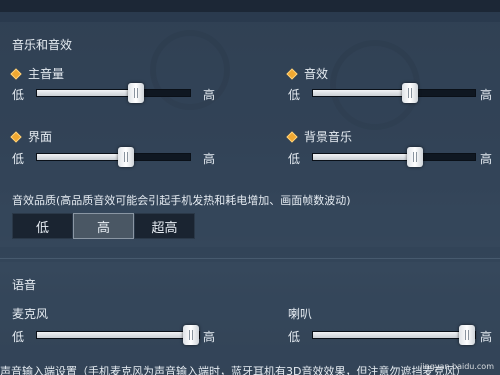  I want to click on quality-option-high: 高, so click(103, 226).